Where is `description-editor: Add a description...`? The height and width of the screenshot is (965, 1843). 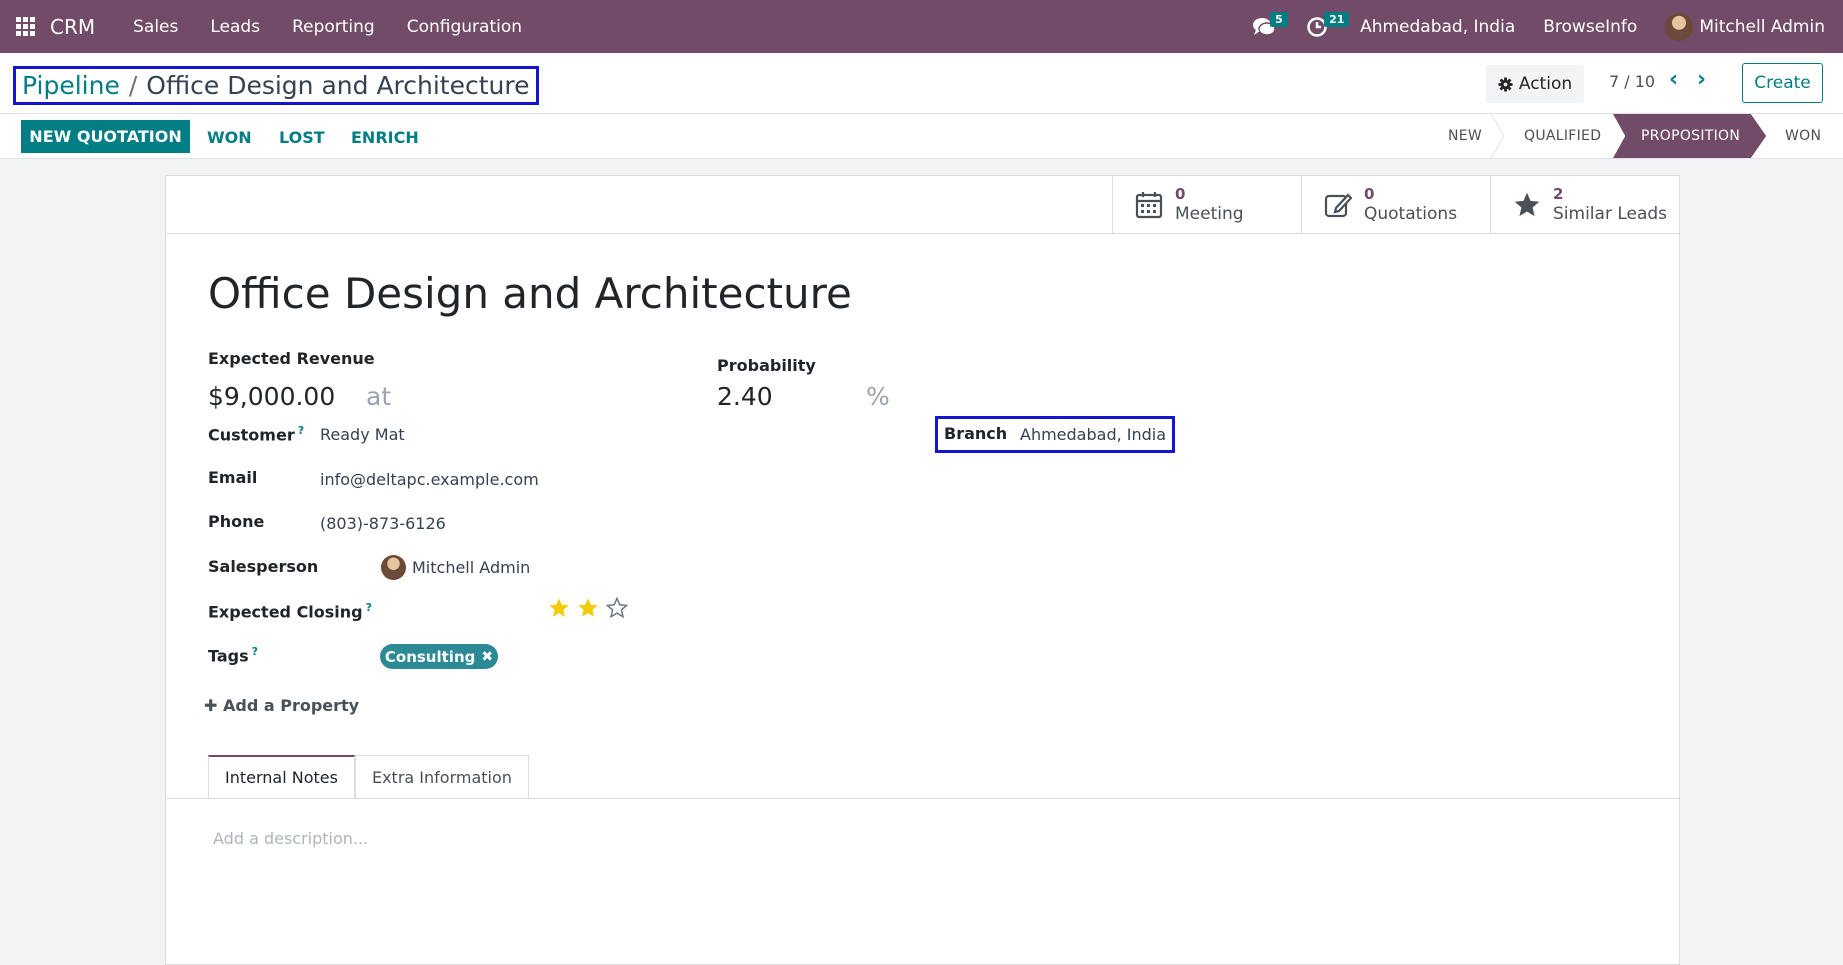 description-editor: Add a description... is located at coordinates (290, 838).